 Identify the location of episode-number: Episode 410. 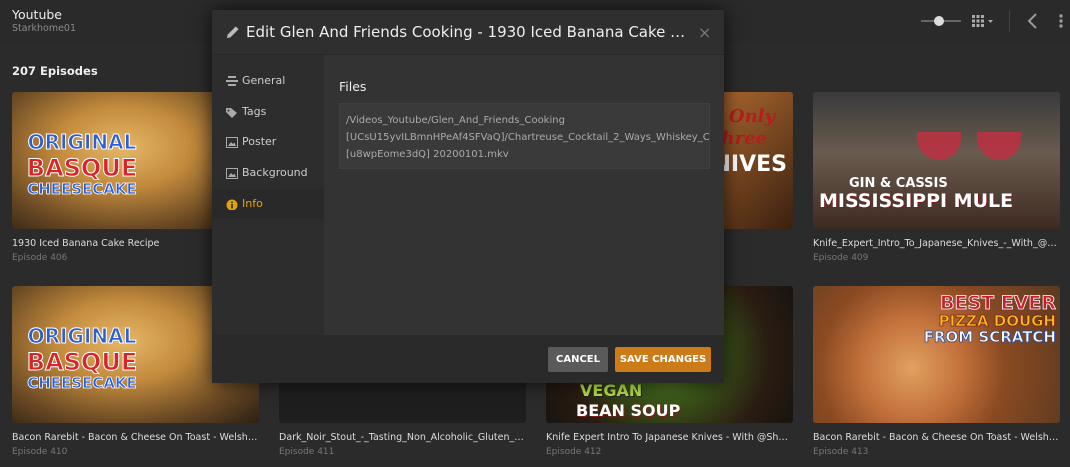
(40, 452).